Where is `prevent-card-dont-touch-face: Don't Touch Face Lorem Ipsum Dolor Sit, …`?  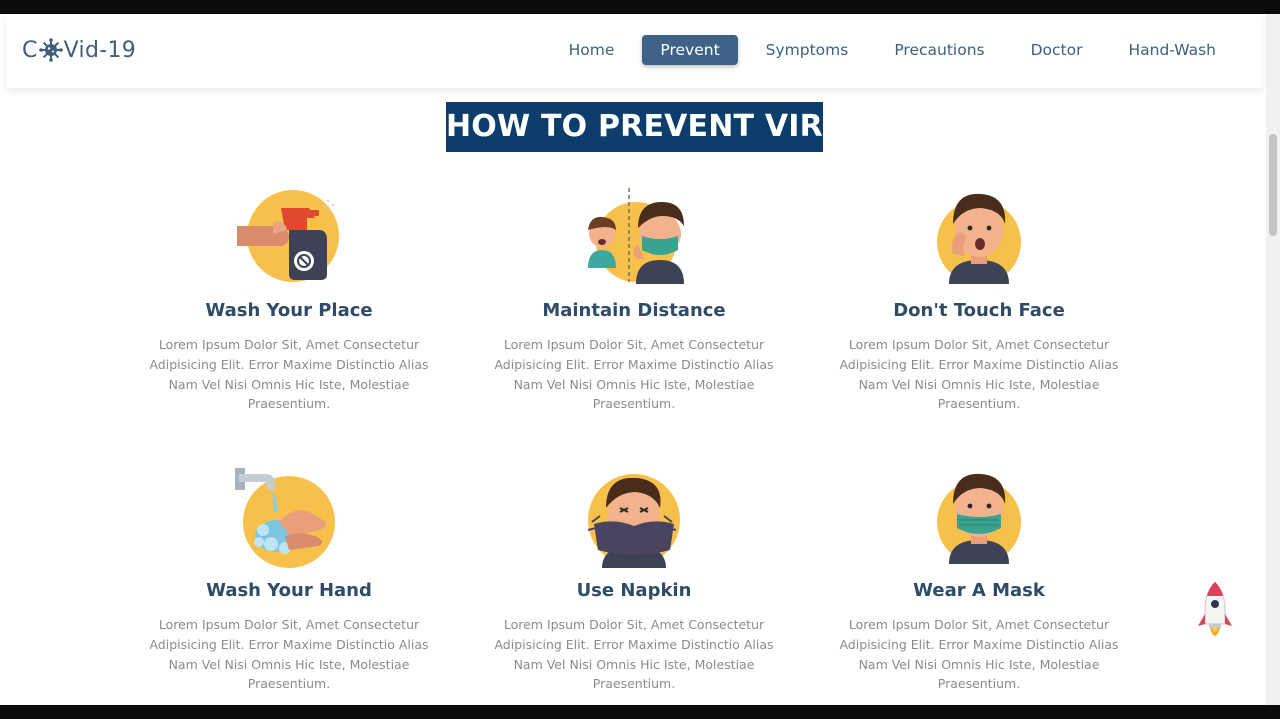
prevent-card-dont-touch-face: Don't Touch Face Lorem Ipsum Dolor Sit, … is located at coordinates (979, 299).